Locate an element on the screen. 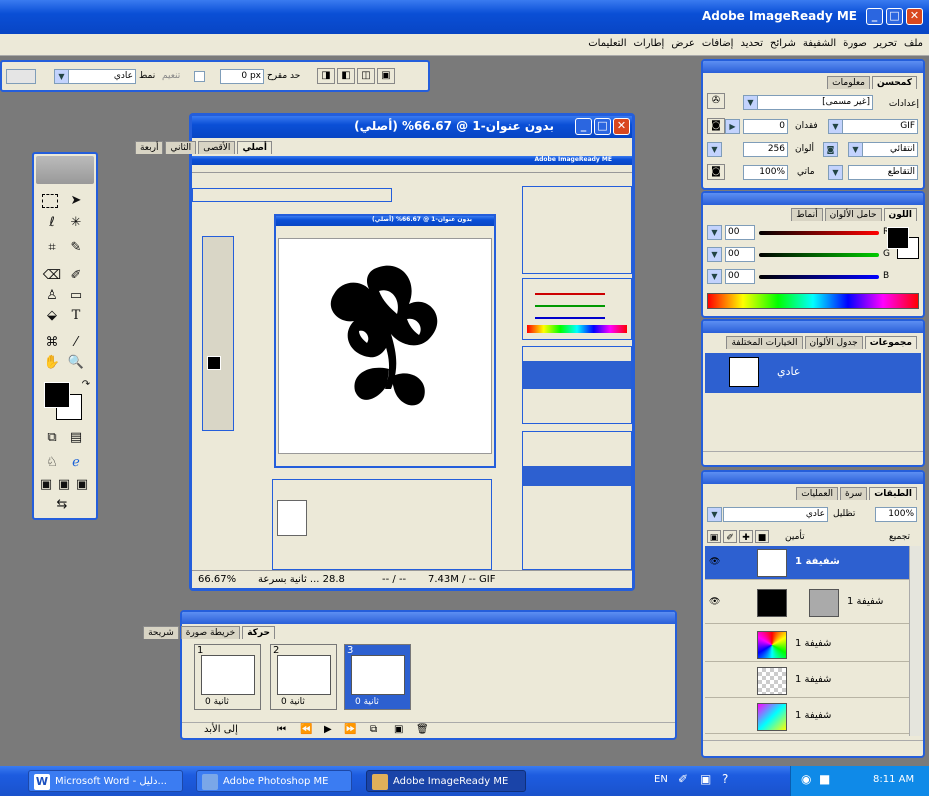  animation-frame: 2 0 ثانية is located at coordinates (303, 677).